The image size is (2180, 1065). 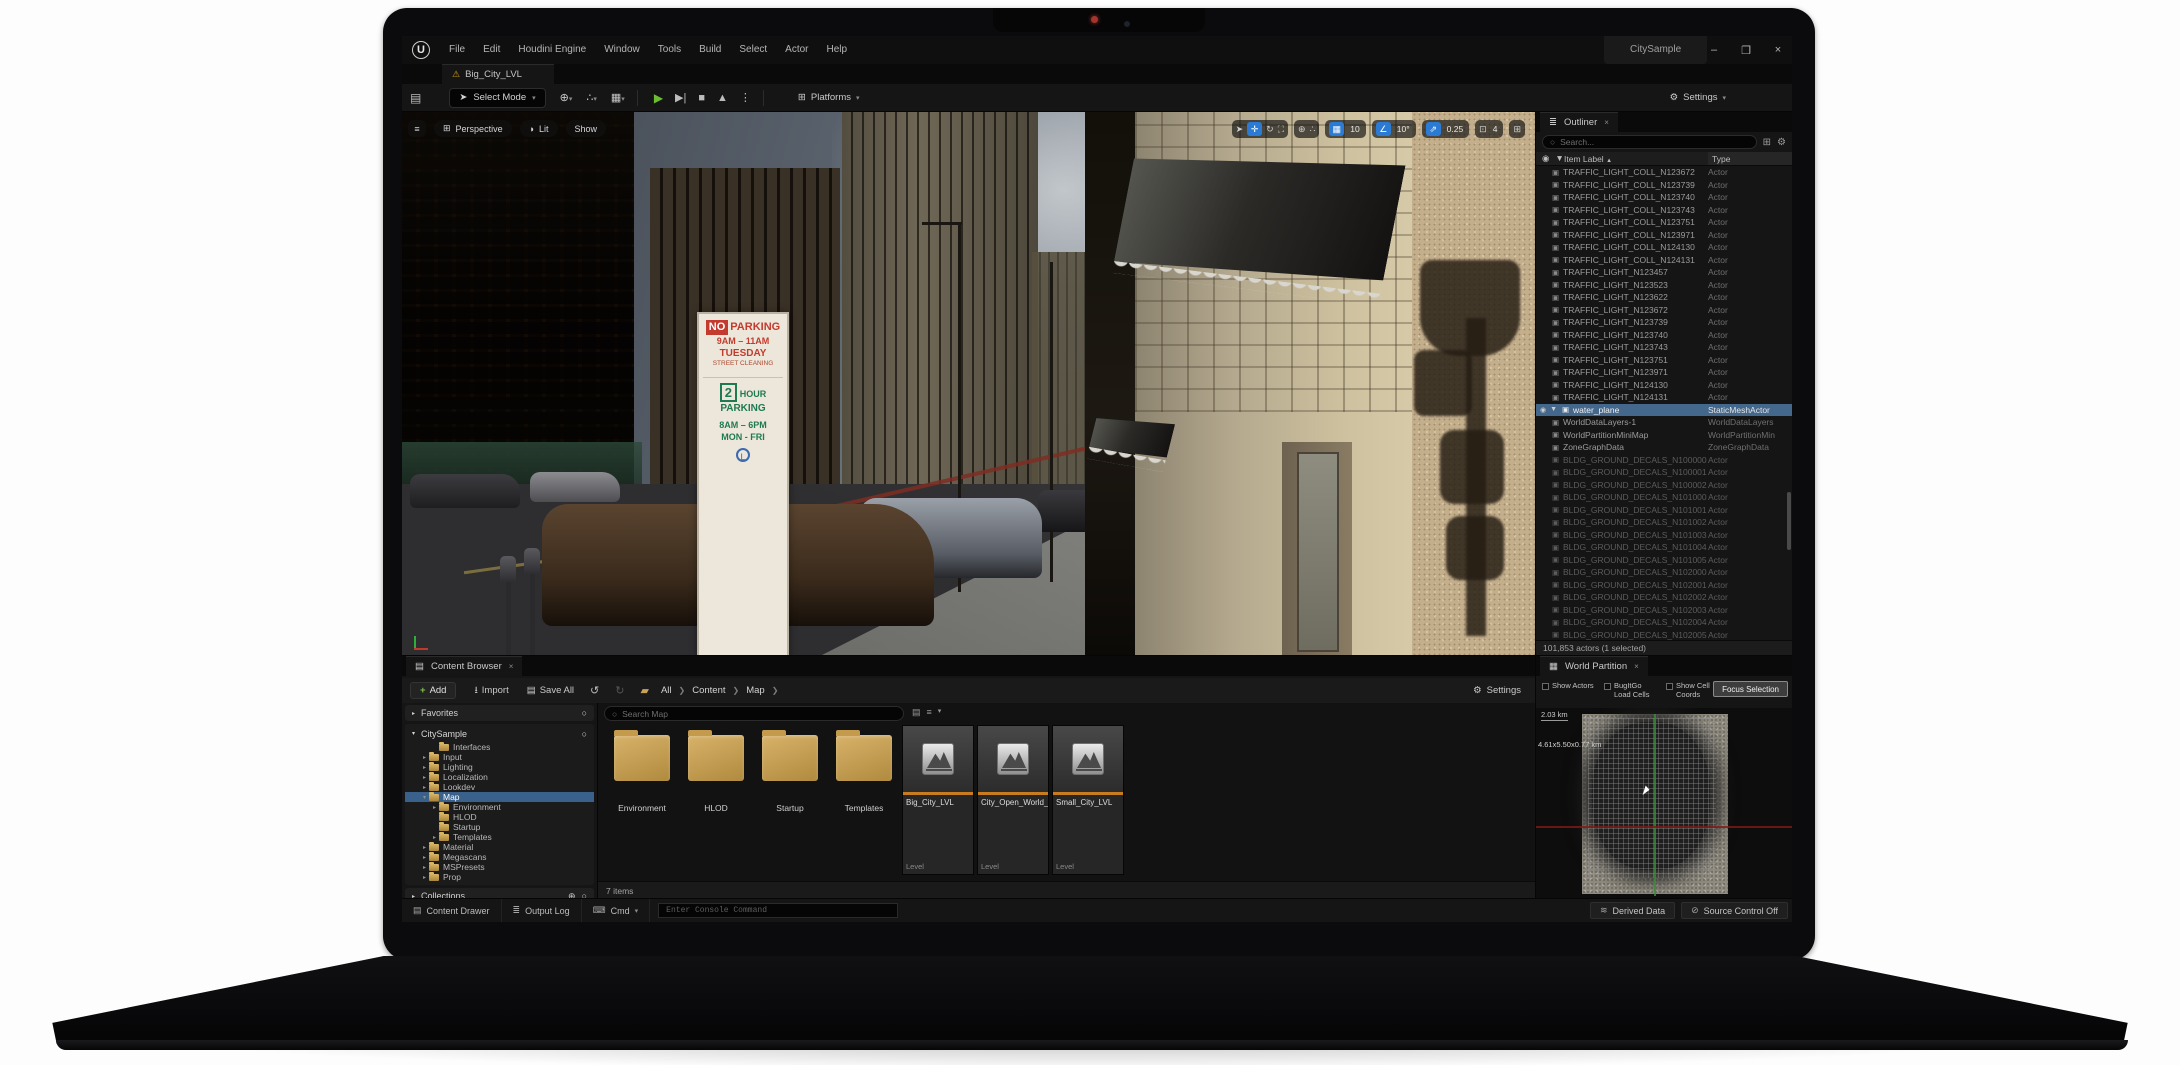 What do you see at coordinates (1664, 397) in the screenshot?
I see `outliner-row: ▣ TRAFFIC_LIGHT_N124131 Actor` at bounding box center [1664, 397].